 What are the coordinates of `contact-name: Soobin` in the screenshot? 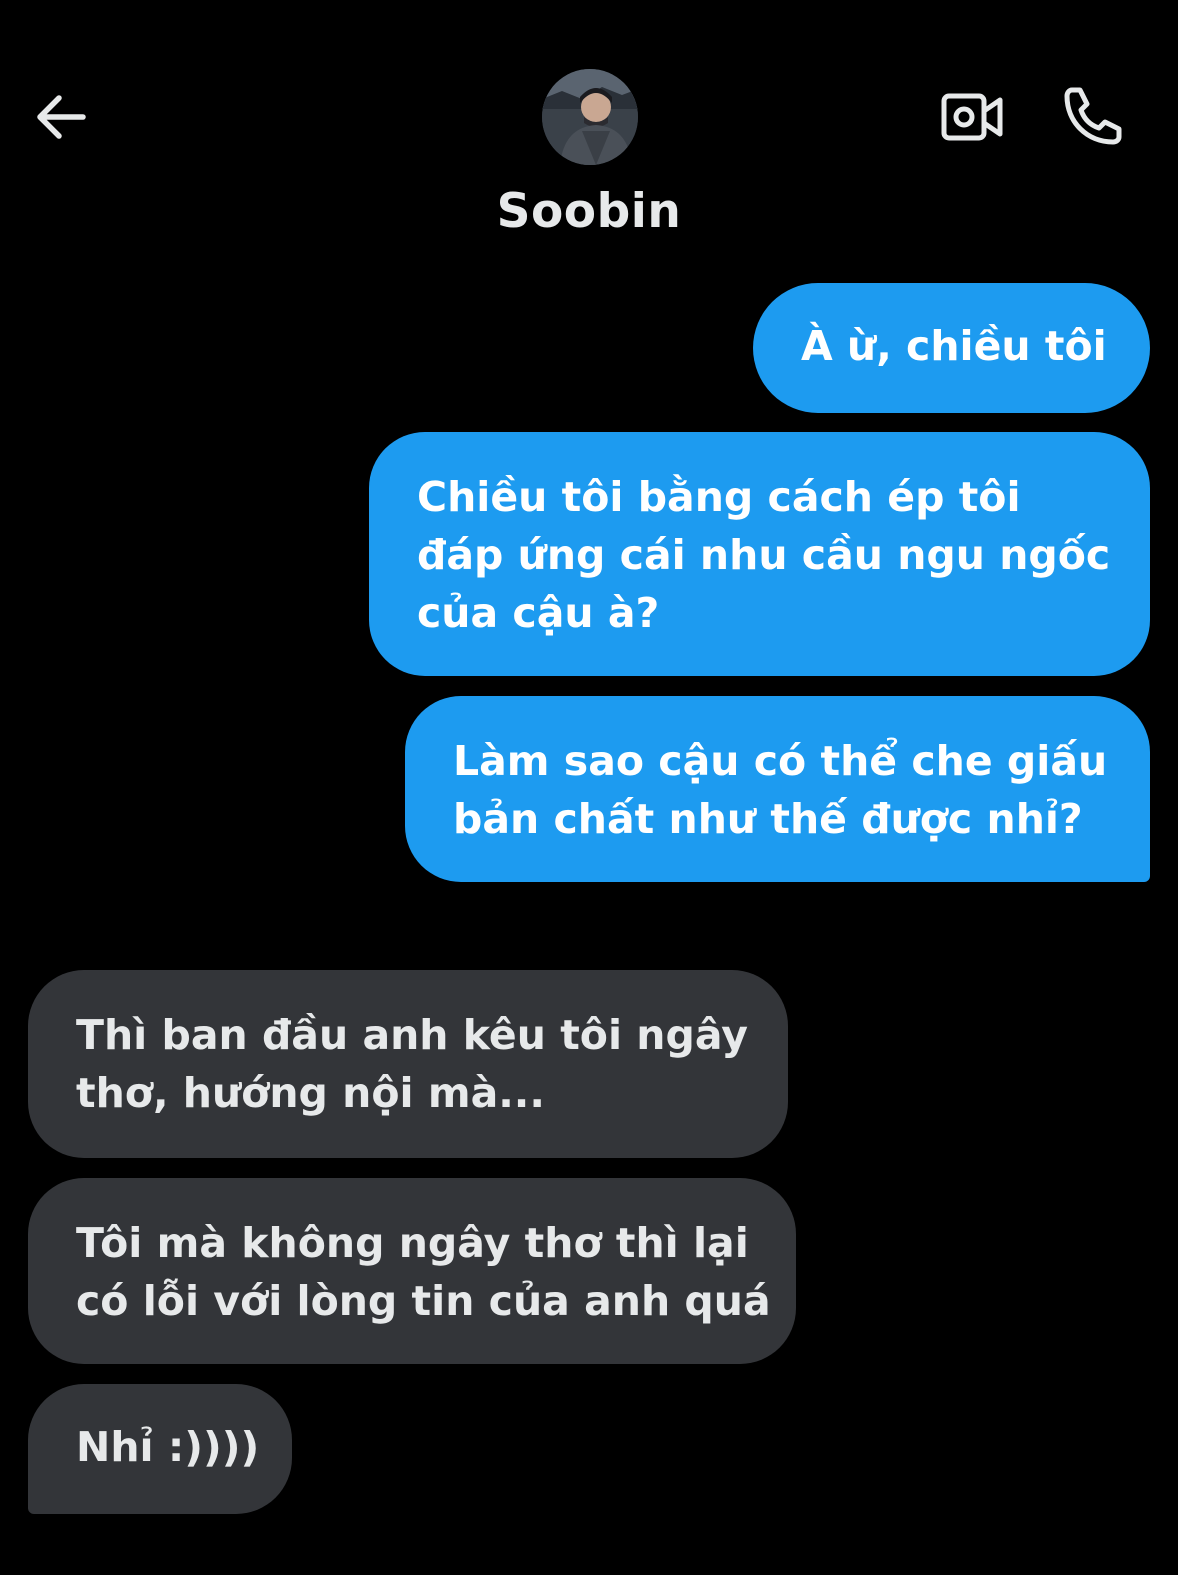 It's located at (589, 211).